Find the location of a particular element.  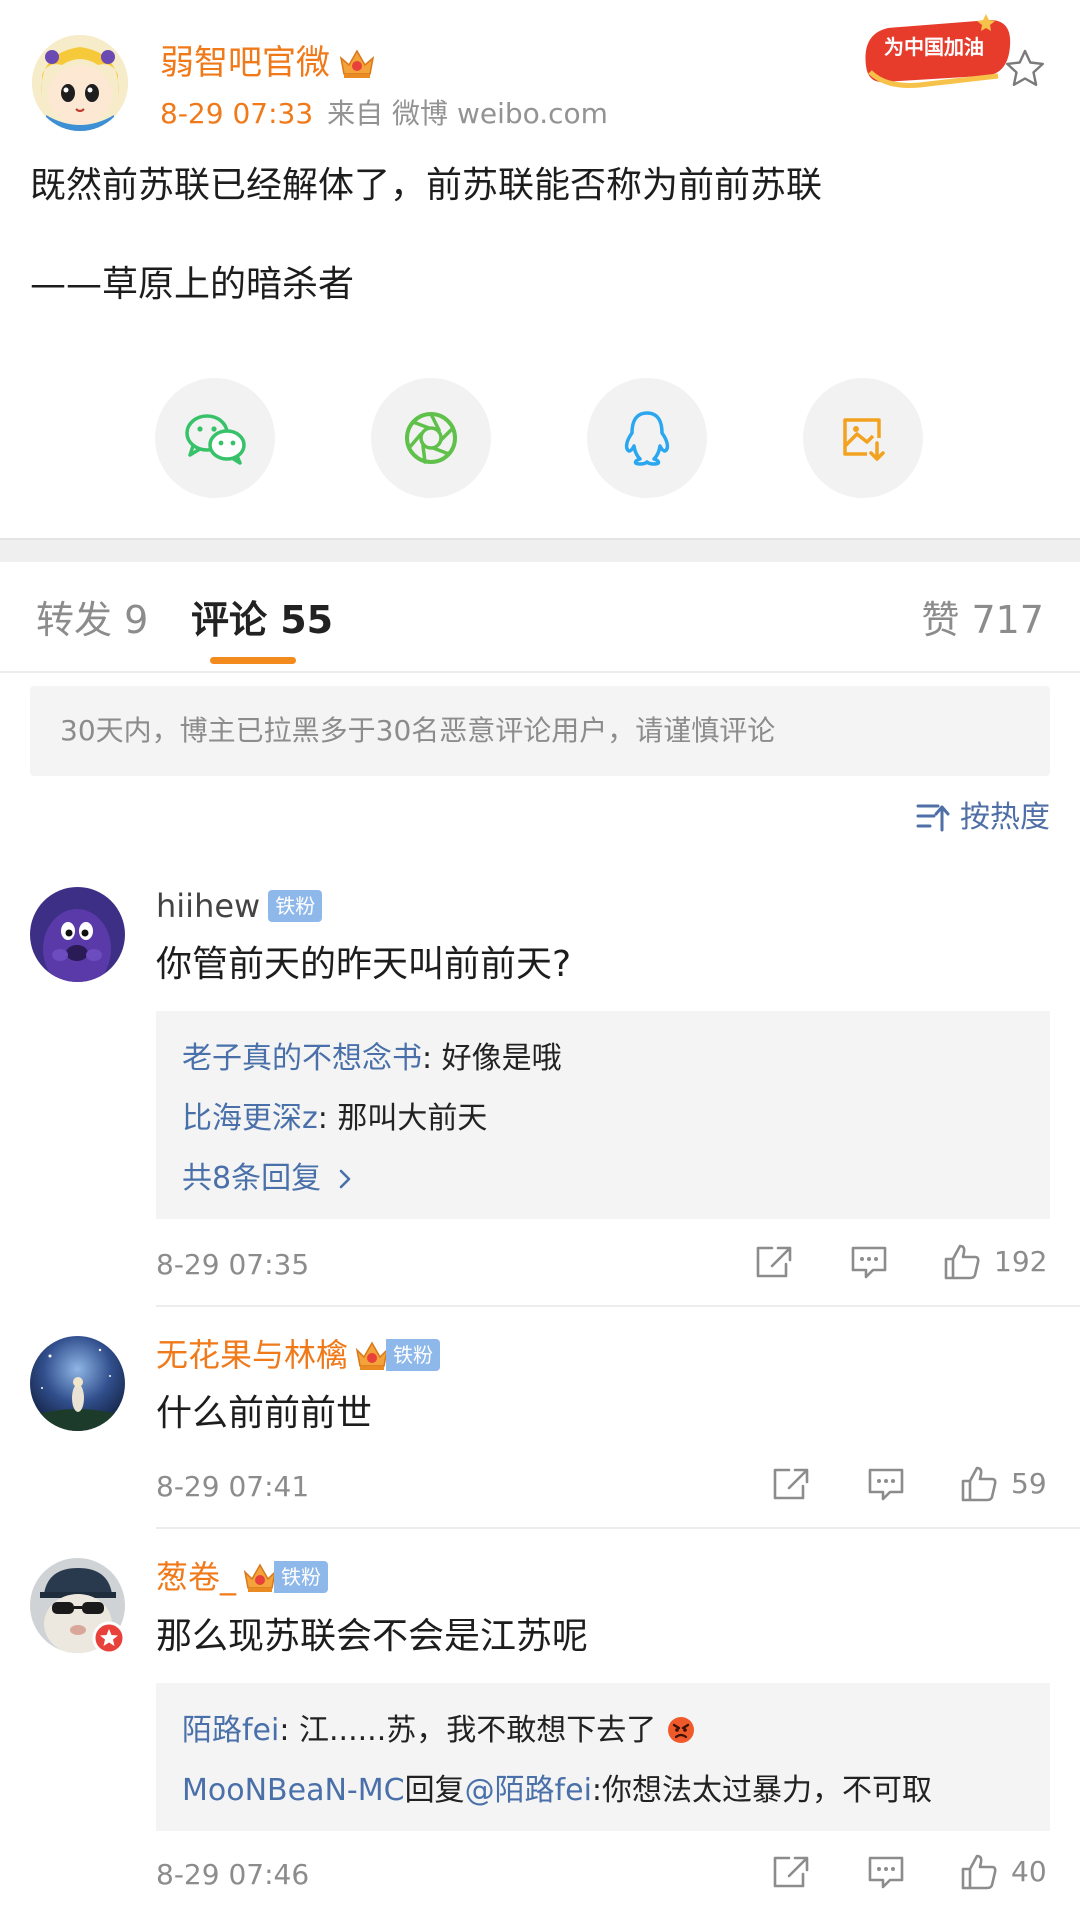

reply-username: 比海更深z is located at coordinates (250, 1118).